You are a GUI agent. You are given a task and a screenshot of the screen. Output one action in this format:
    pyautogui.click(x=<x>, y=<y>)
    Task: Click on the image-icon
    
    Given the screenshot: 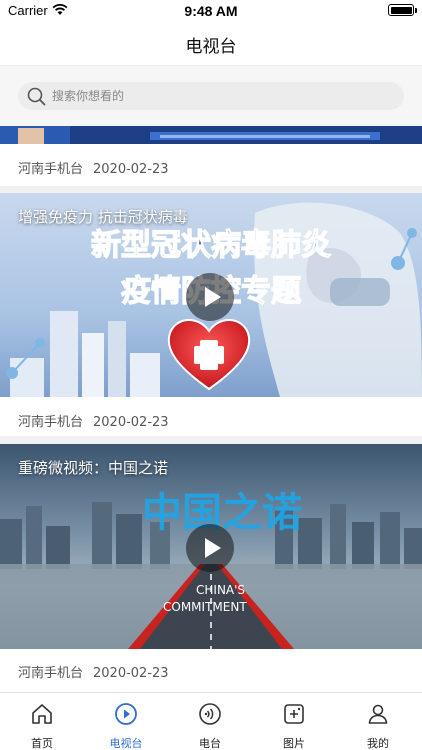 What is the action you would take?
    pyautogui.click(x=294, y=714)
    